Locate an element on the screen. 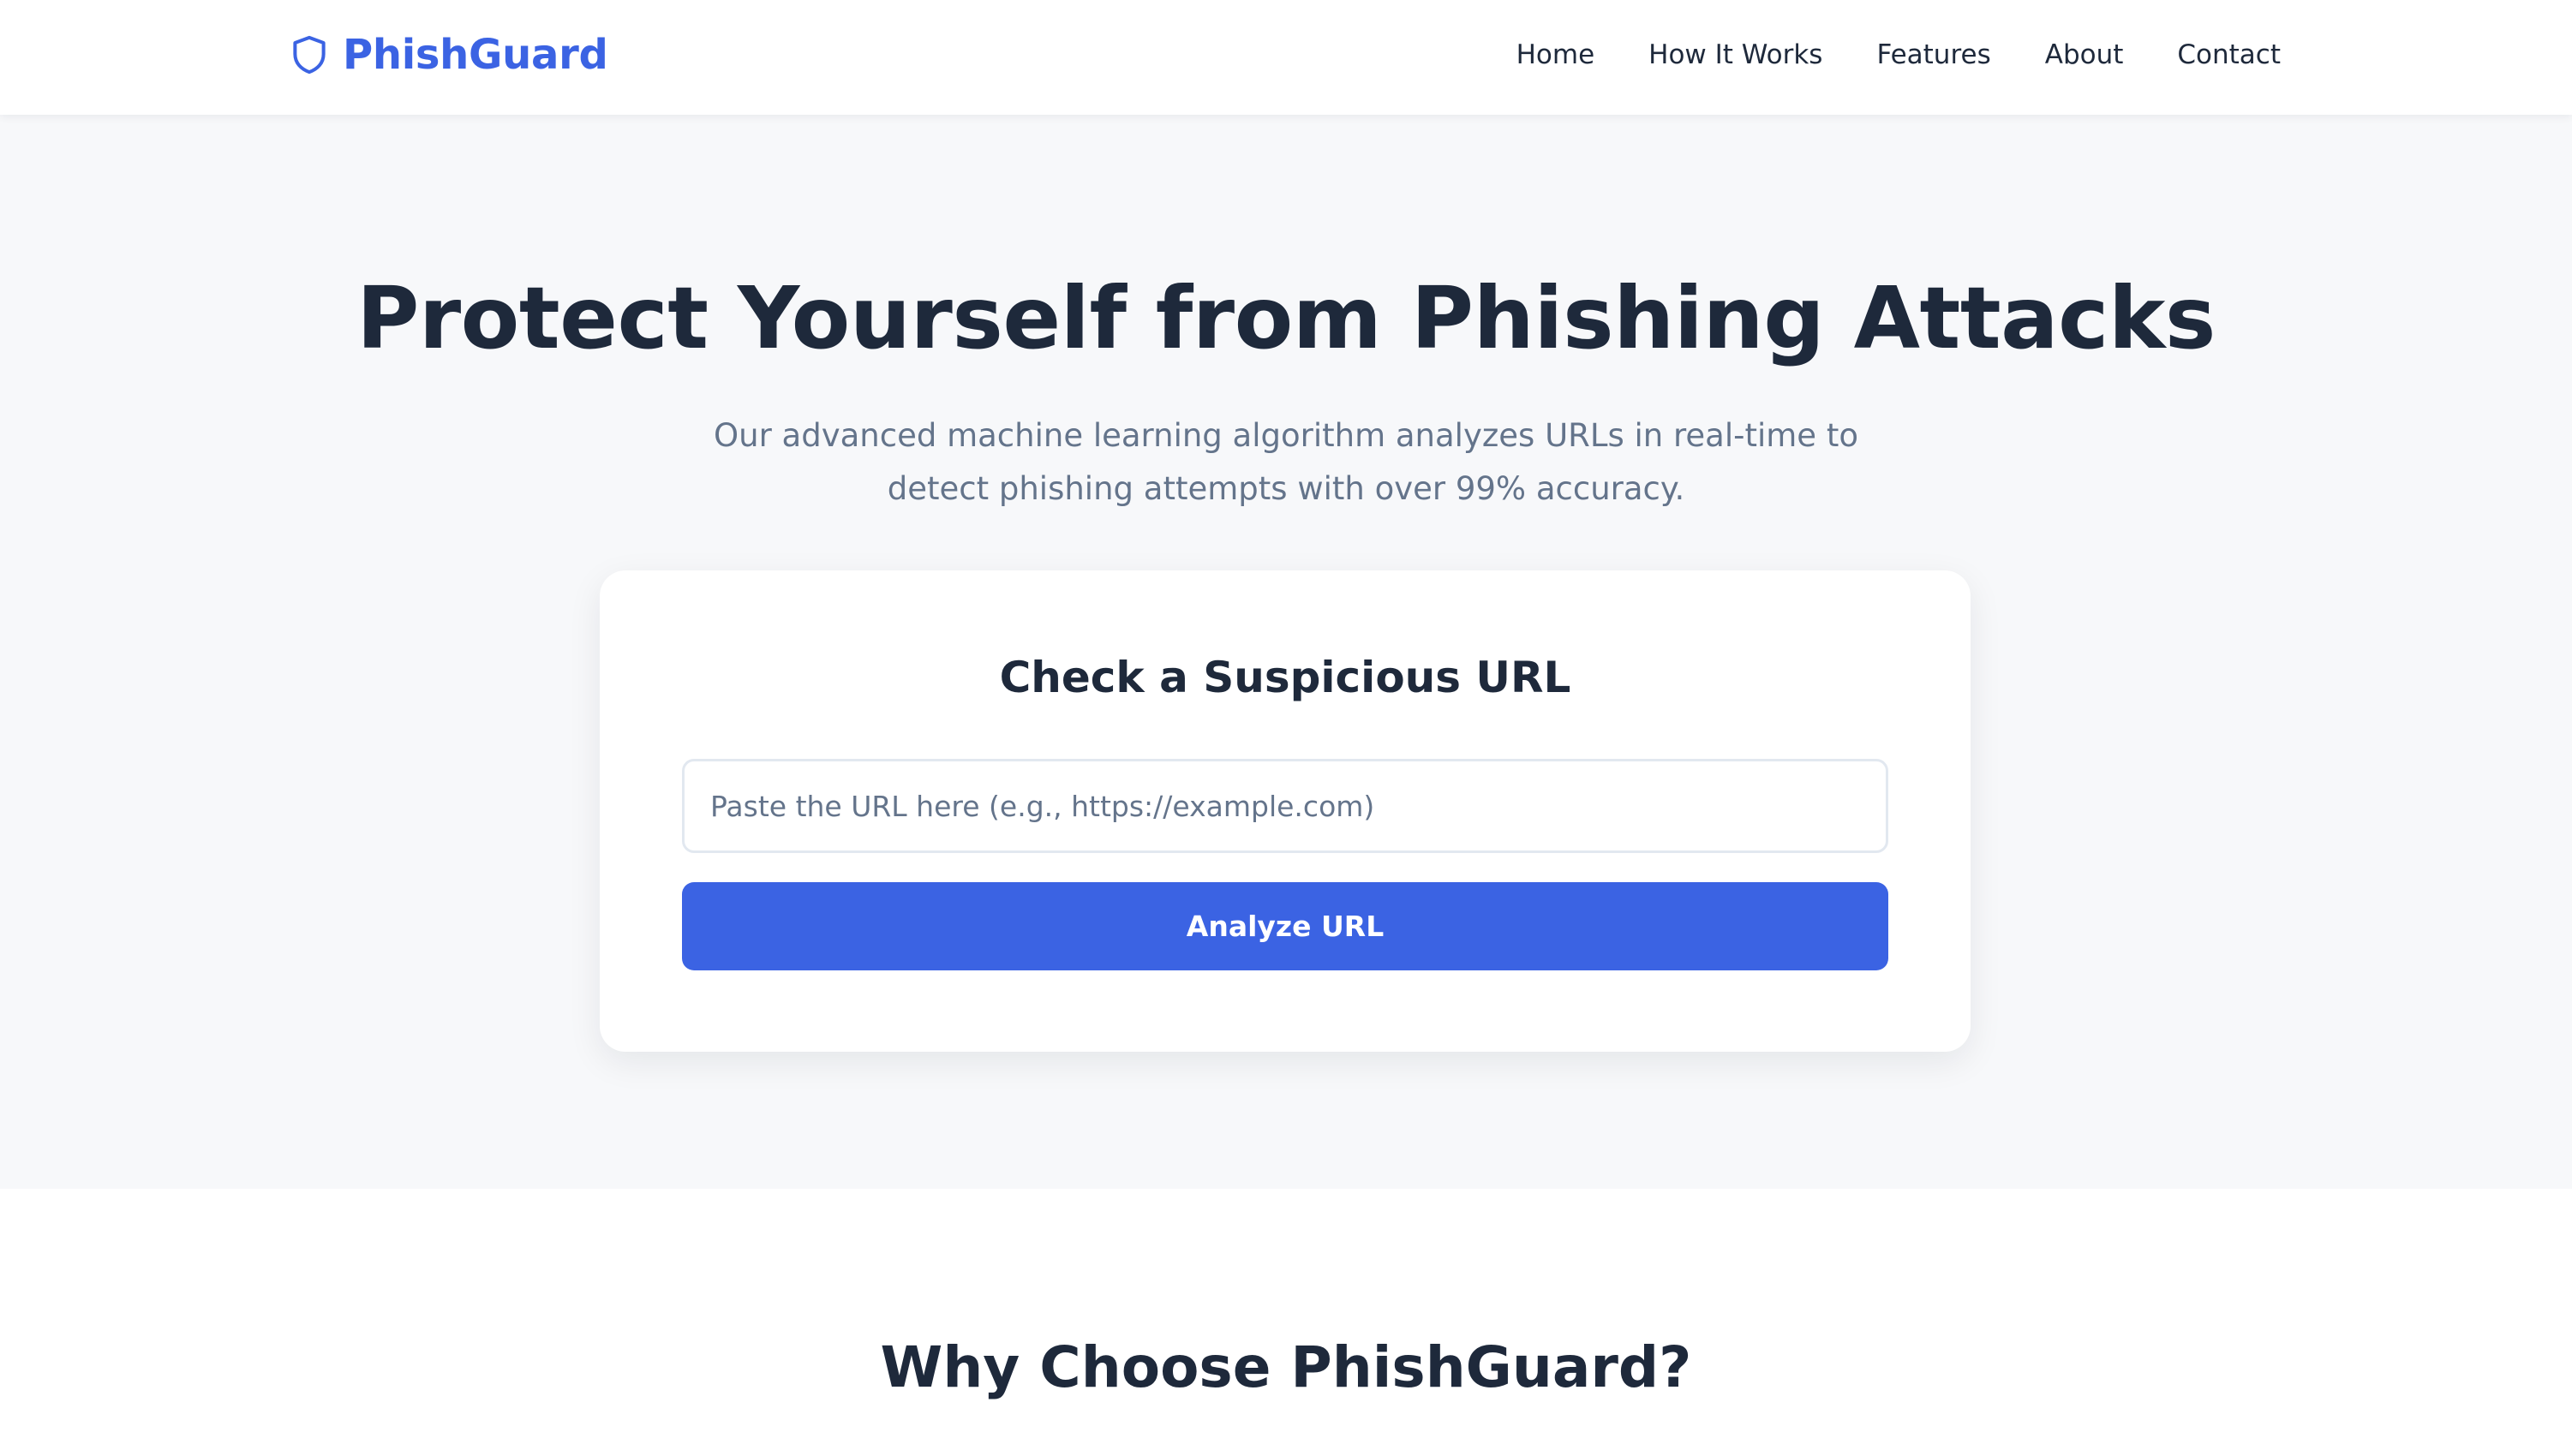  brand-logo: PhishGuard is located at coordinates (450, 55).